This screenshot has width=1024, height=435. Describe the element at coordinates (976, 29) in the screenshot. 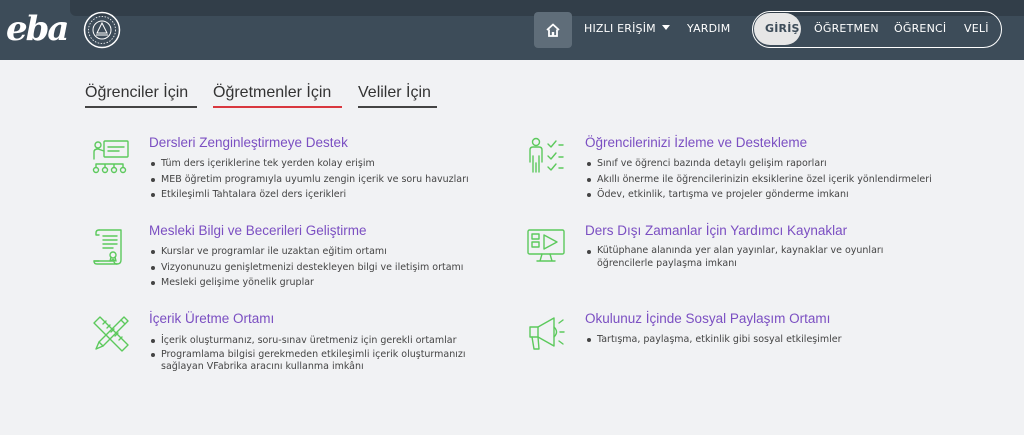

I see `parent-role-link: VELİ` at that location.